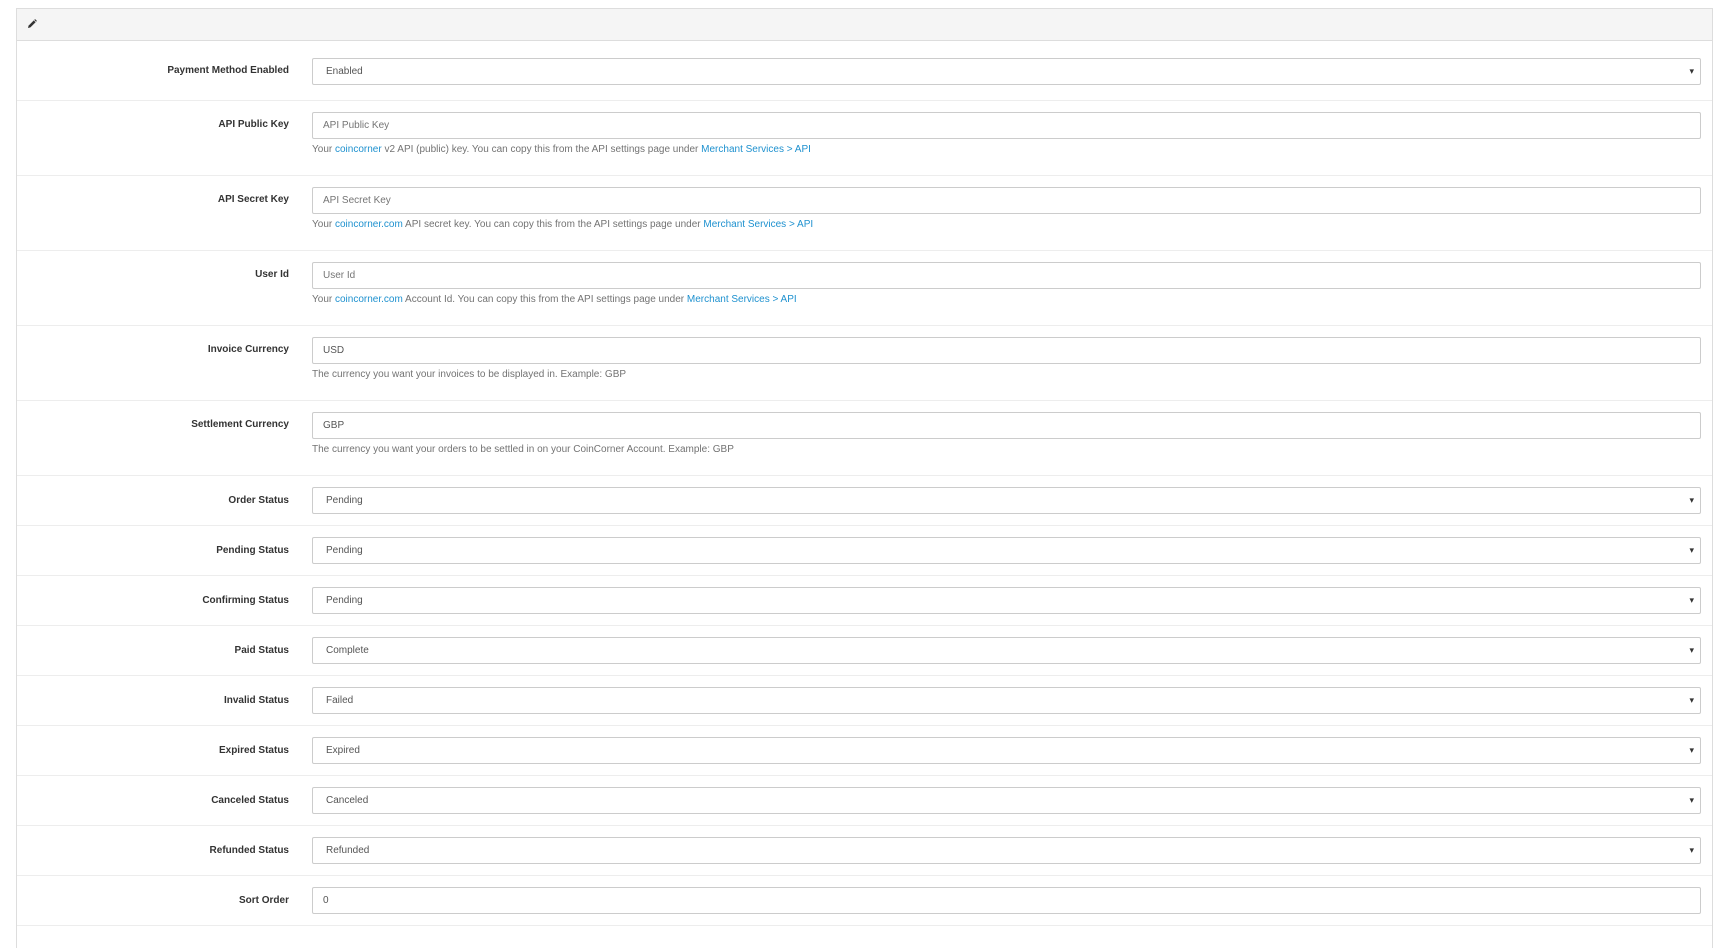  What do you see at coordinates (1006, 700) in the screenshot?
I see `invalid-status-select: Failed ▾` at bounding box center [1006, 700].